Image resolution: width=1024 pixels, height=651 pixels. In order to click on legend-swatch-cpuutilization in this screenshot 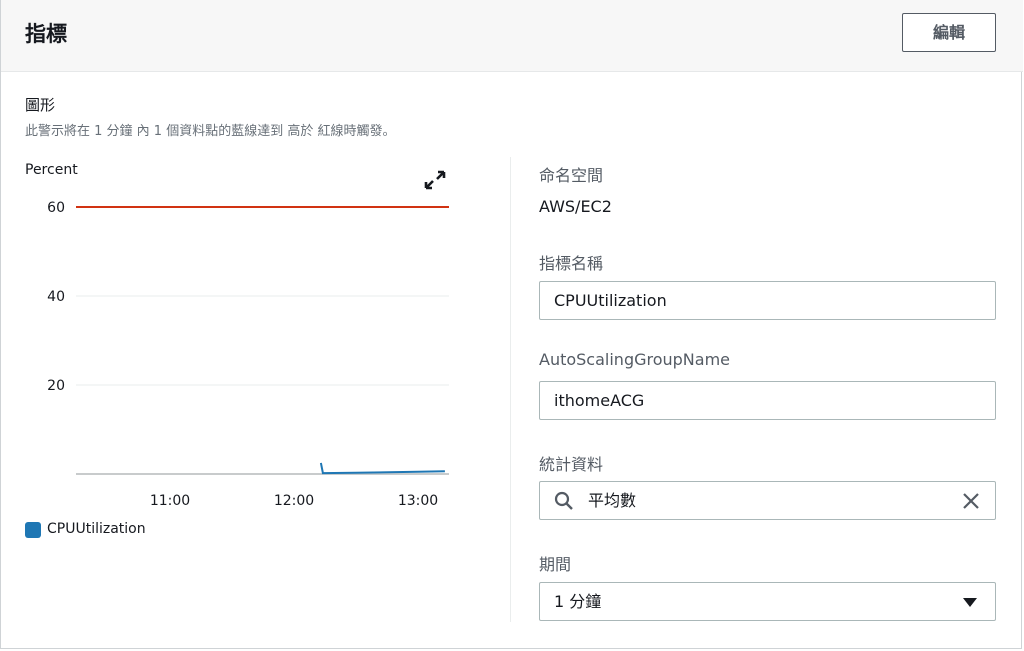, I will do `click(33, 530)`.